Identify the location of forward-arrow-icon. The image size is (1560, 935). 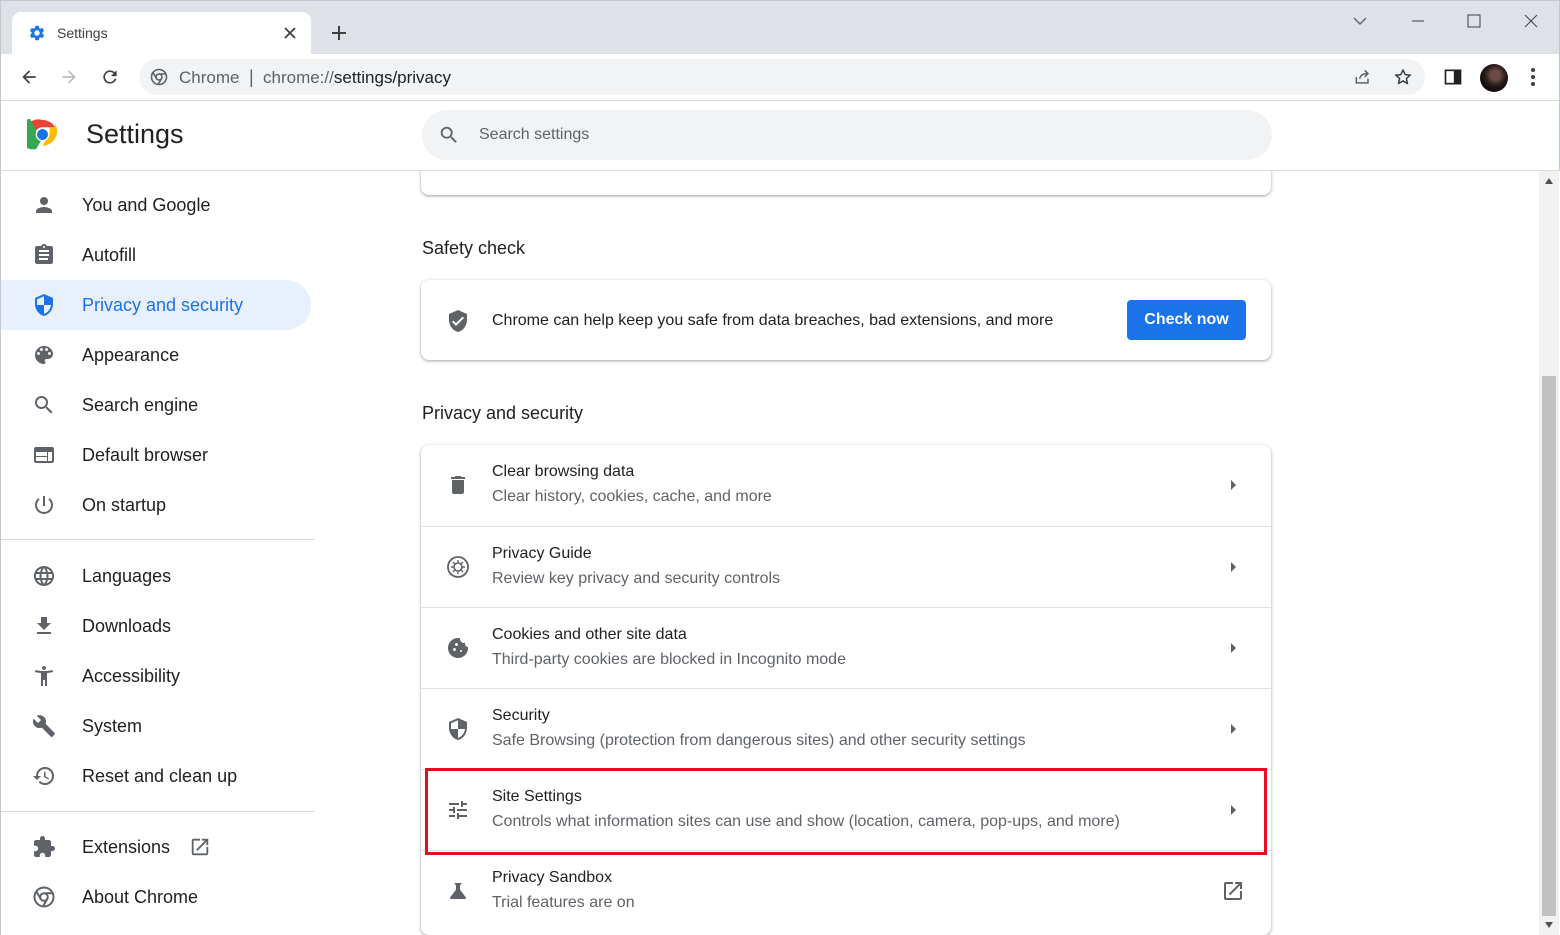
(69, 77).